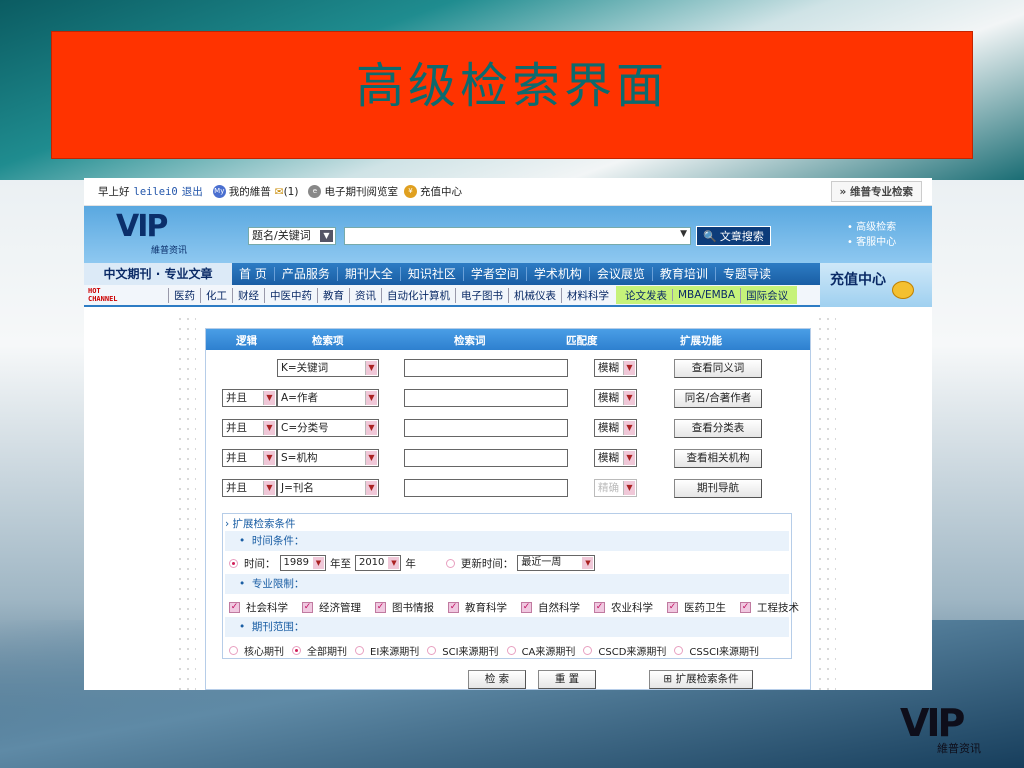 The width and height of the screenshot is (1024, 768). Describe the element at coordinates (679, 650) in the screenshot. I see `radio-cssci-journals` at that location.